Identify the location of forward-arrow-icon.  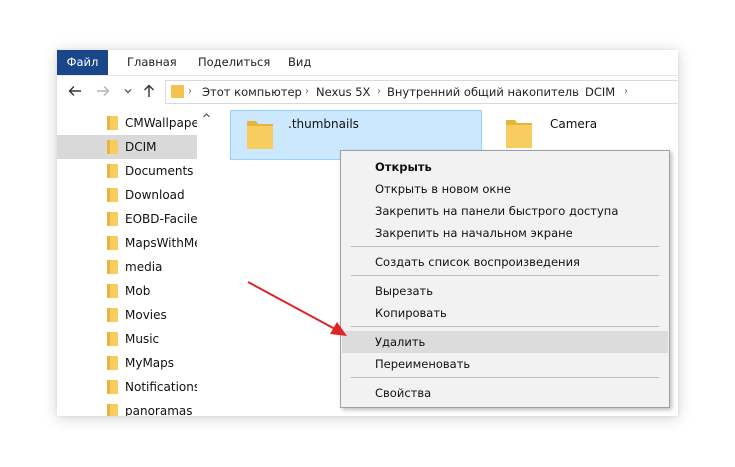
(103, 91).